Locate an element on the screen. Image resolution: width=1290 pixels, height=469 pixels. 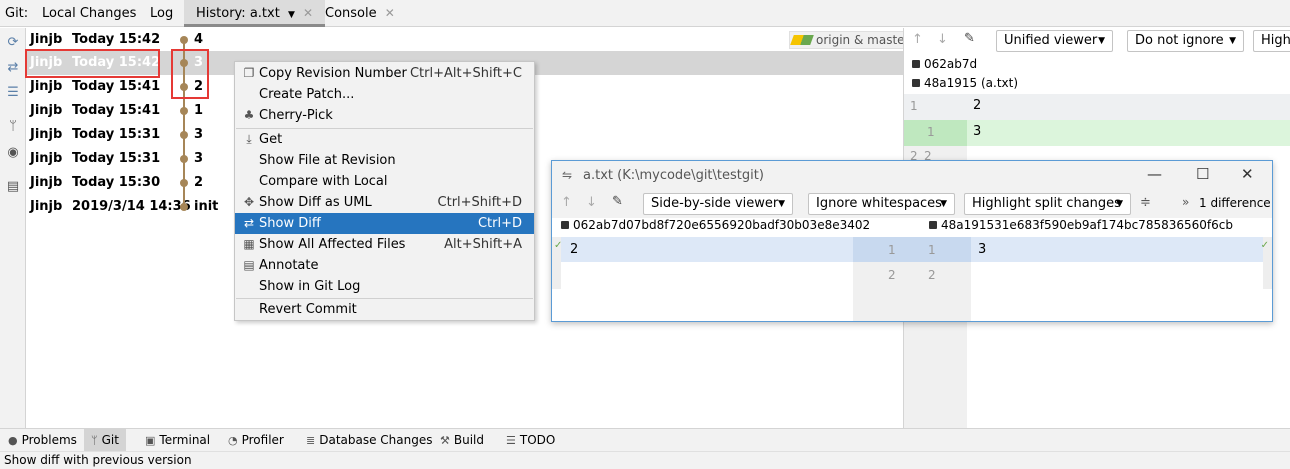
viewer-dropdown-label: Unified viewer is located at coordinates (1051, 40).